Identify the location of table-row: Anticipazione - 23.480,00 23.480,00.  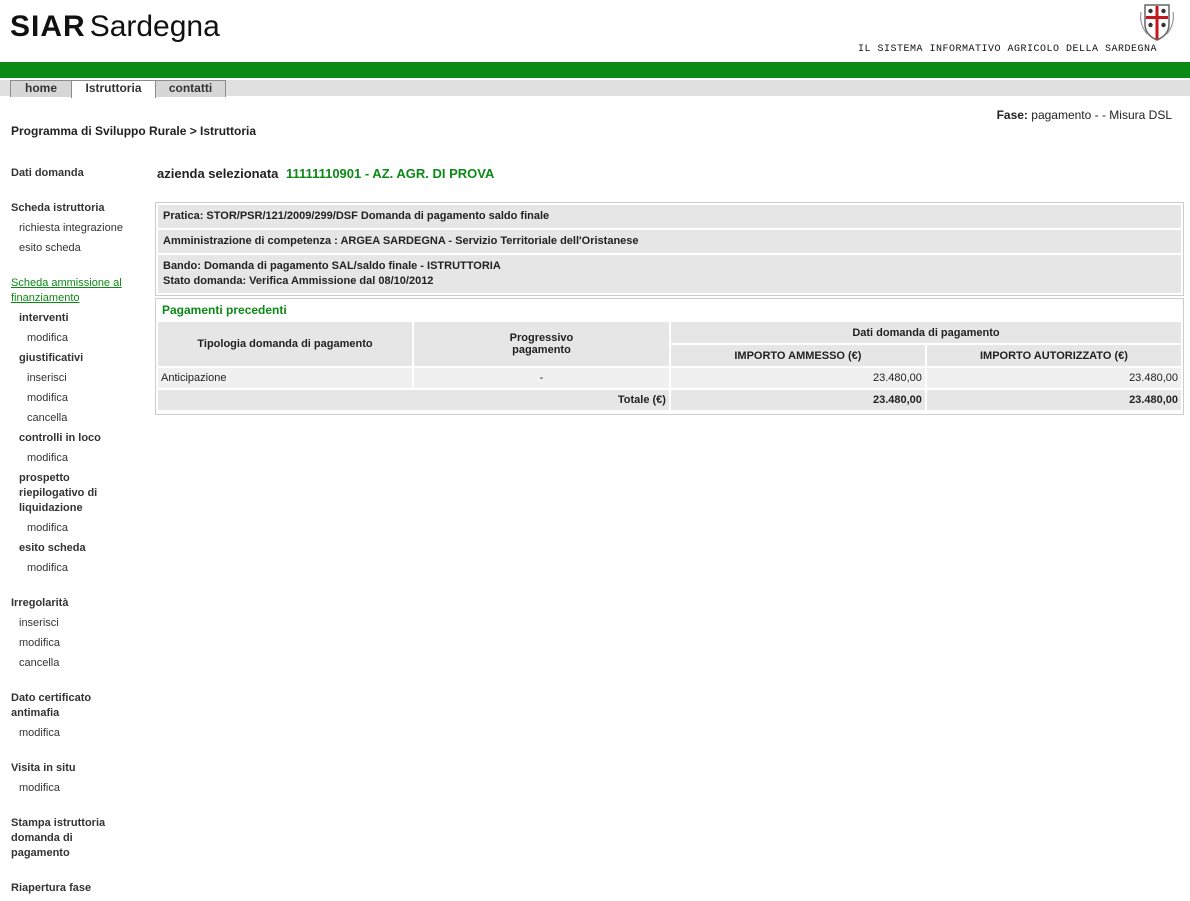
(669, 378).